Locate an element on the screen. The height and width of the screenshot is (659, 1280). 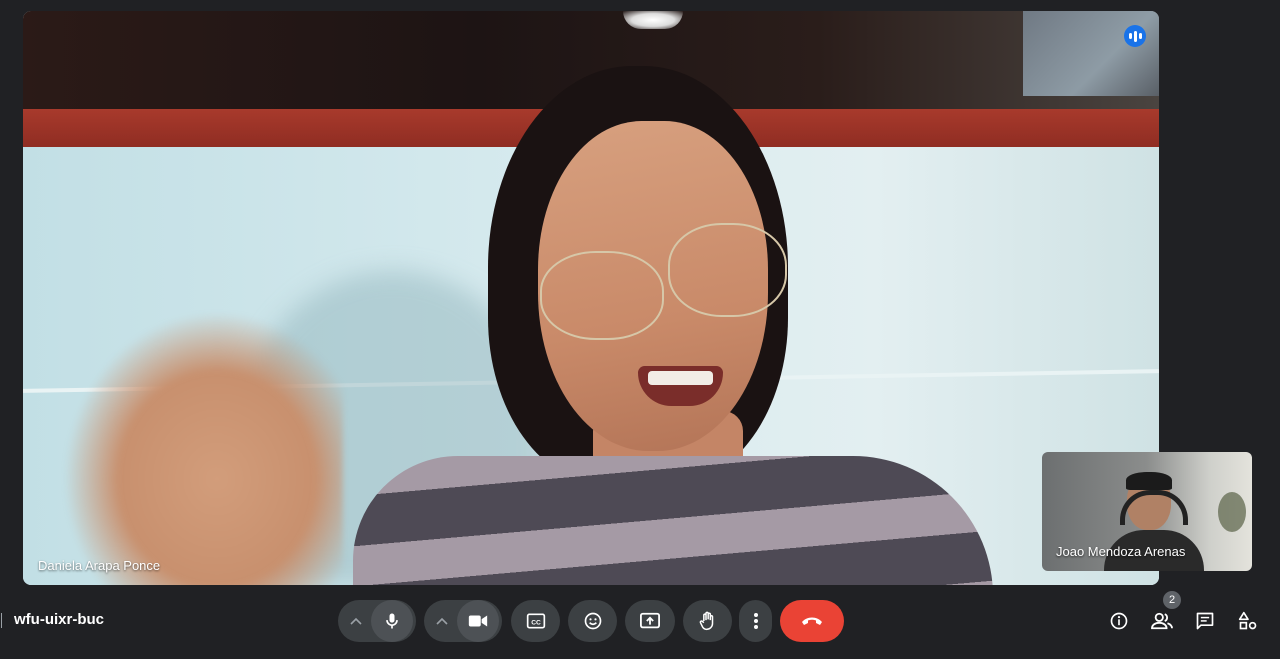
closed-captions-icon: CC is located at coordinates (535, 621).